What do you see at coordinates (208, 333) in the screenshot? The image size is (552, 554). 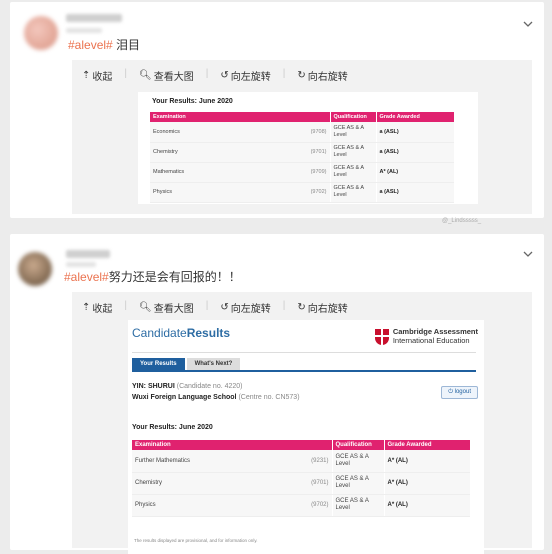 I see `logo-word-results: Results` at bounding box center [208, 333].